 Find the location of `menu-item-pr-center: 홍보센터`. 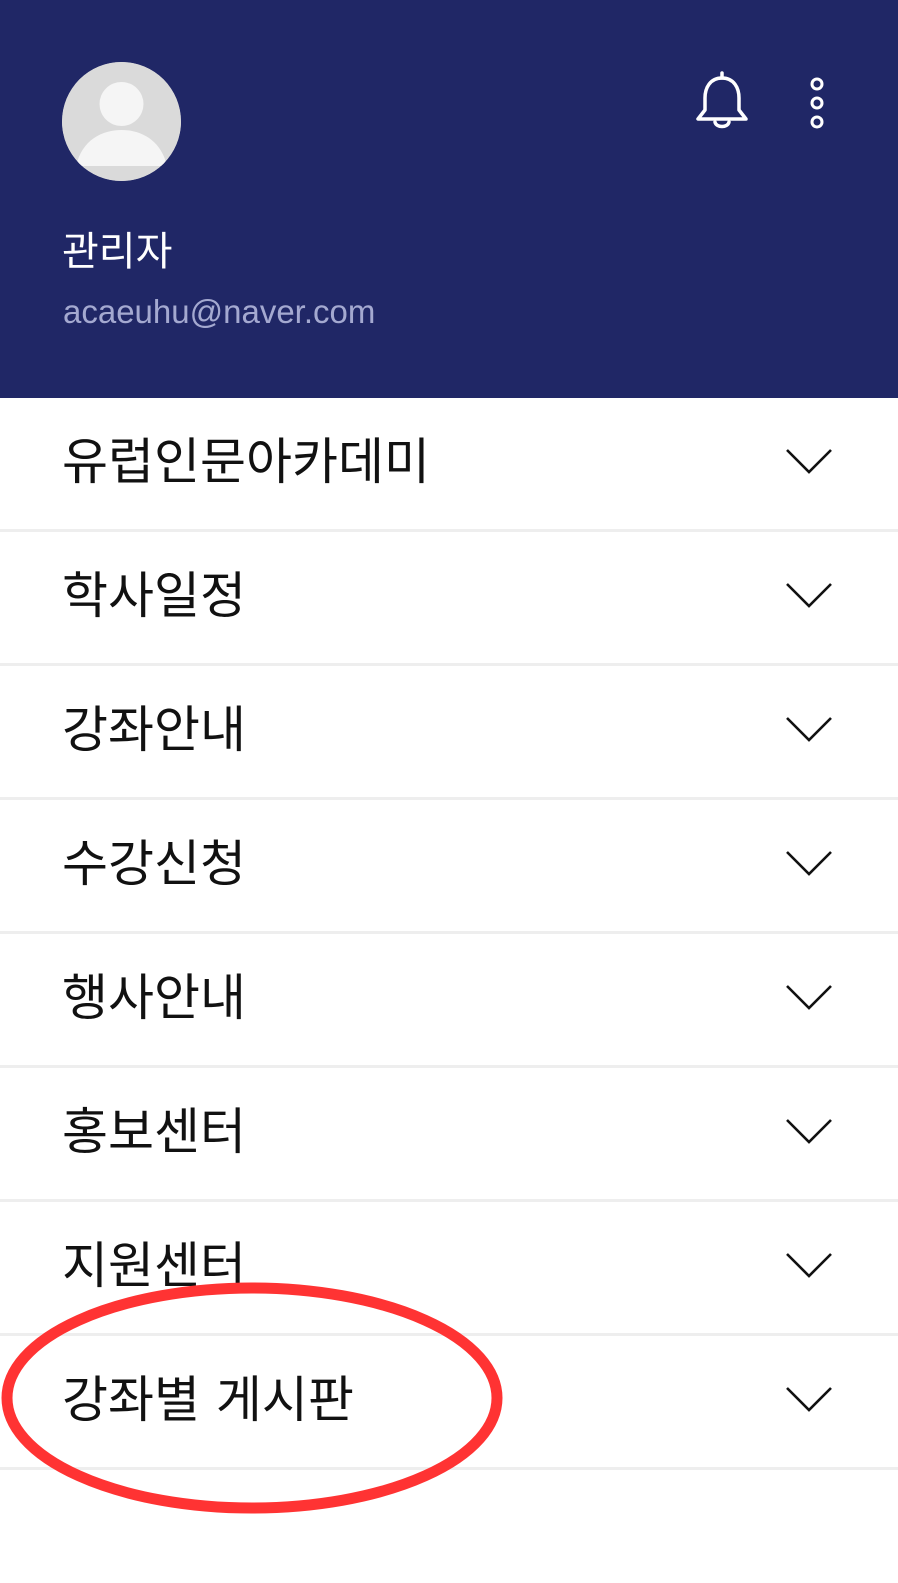

menu-item-pr-center: 홍보센터 is located at coordinates (449, 1135).